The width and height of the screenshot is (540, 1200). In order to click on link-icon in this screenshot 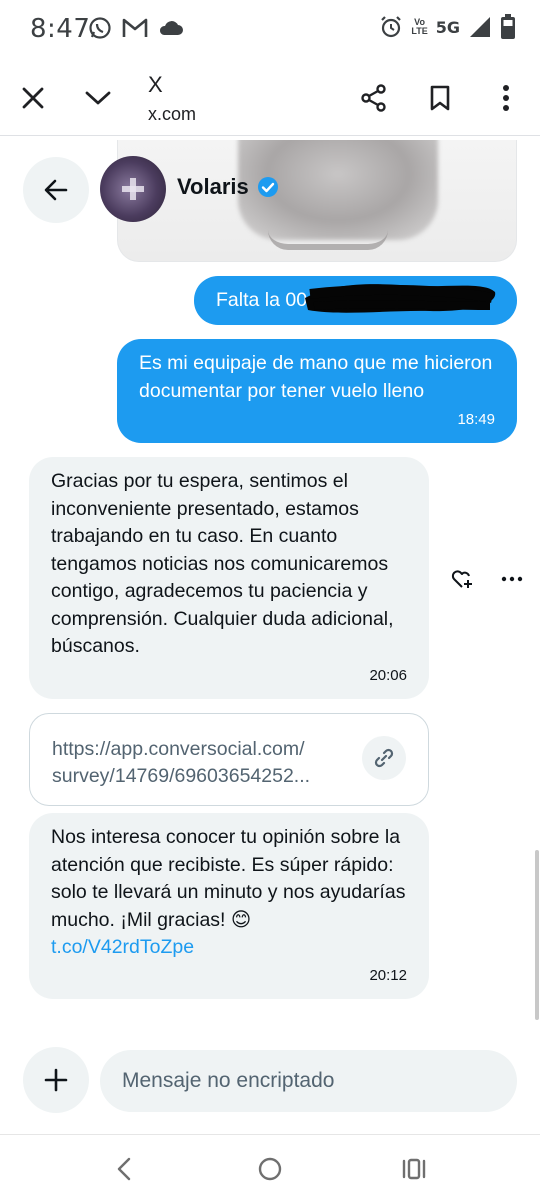, I will do `click(384, 758)`.